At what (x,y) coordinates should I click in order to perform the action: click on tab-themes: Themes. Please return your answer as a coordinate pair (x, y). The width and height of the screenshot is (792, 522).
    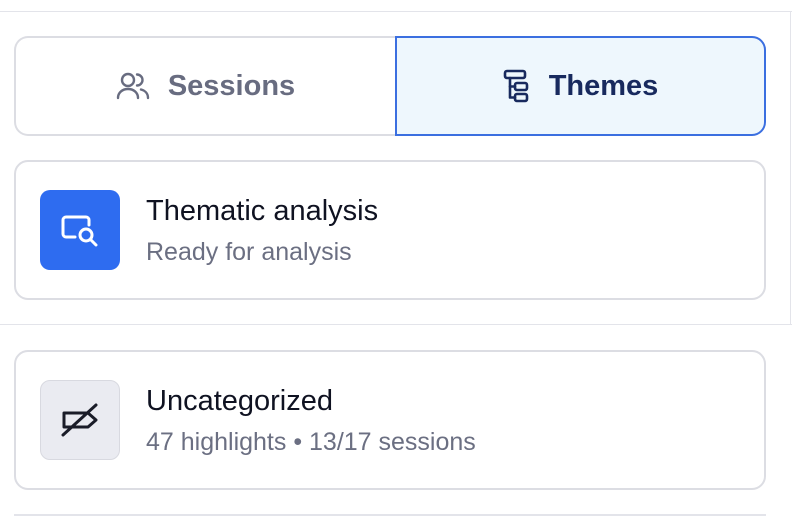
    Looking at the image, I should click on (580, 86).